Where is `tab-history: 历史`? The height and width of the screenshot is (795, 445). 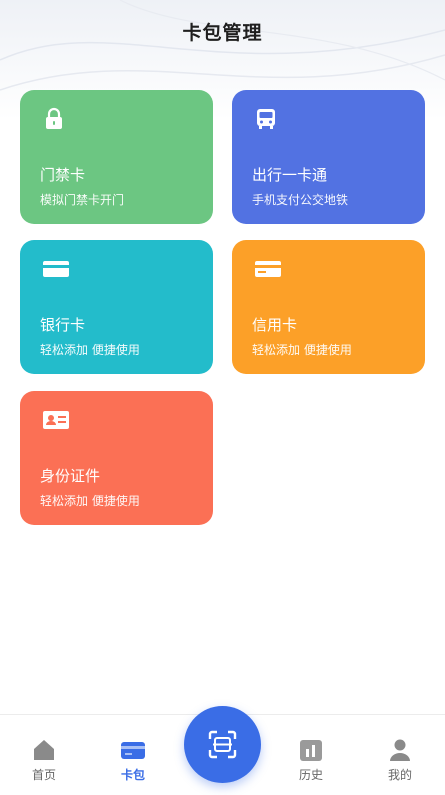 tab-history: 历史 is located at coordinates (311, 760).